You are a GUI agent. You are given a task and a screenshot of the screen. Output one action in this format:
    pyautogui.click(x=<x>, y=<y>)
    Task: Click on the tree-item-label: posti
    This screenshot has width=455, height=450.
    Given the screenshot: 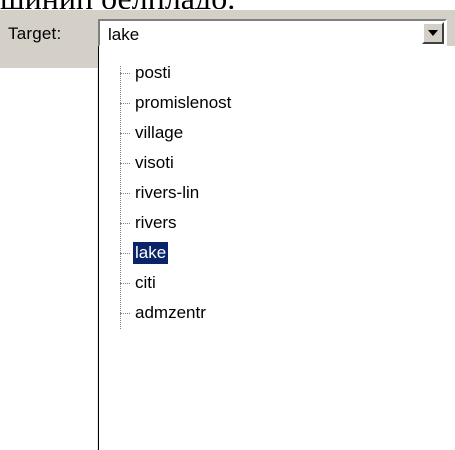 What is the action you would take?
    pyautogui.click(x=153, y=72)
    